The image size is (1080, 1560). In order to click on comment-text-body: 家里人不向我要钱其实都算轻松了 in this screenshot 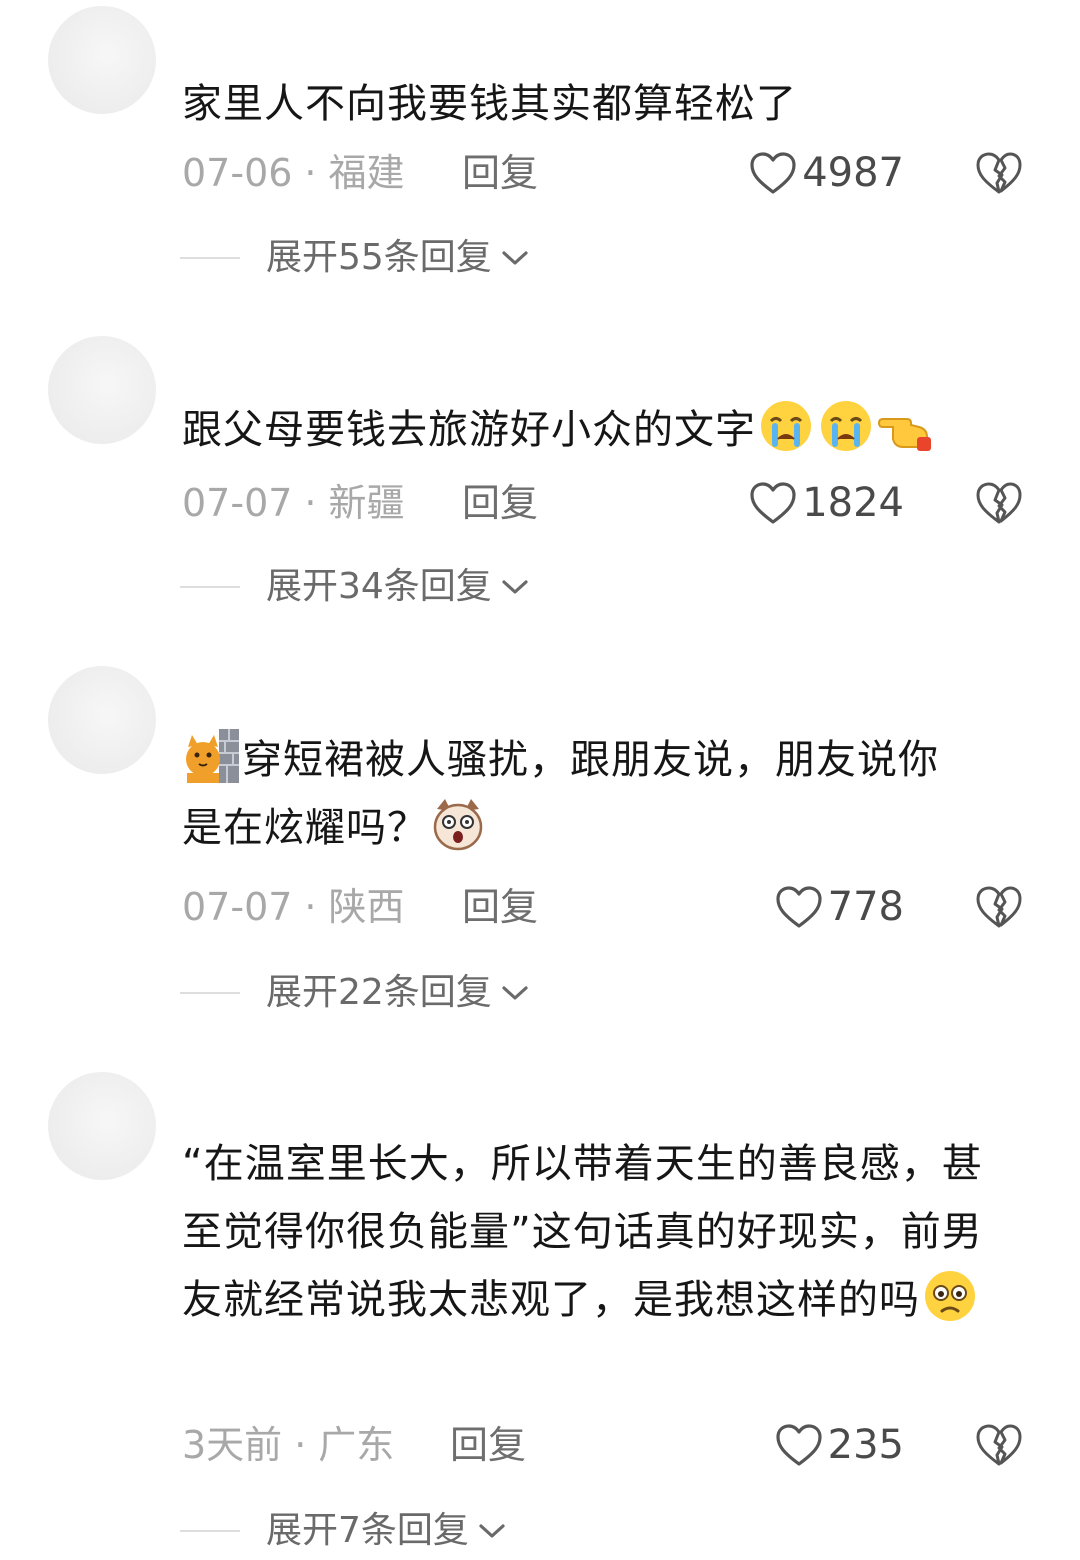, I will do `click(489, 104)`.